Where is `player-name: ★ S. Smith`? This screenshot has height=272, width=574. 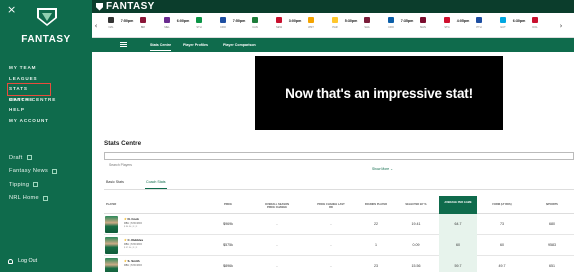
player-name: ★ S. Smith is located at coordinates (132, 261).